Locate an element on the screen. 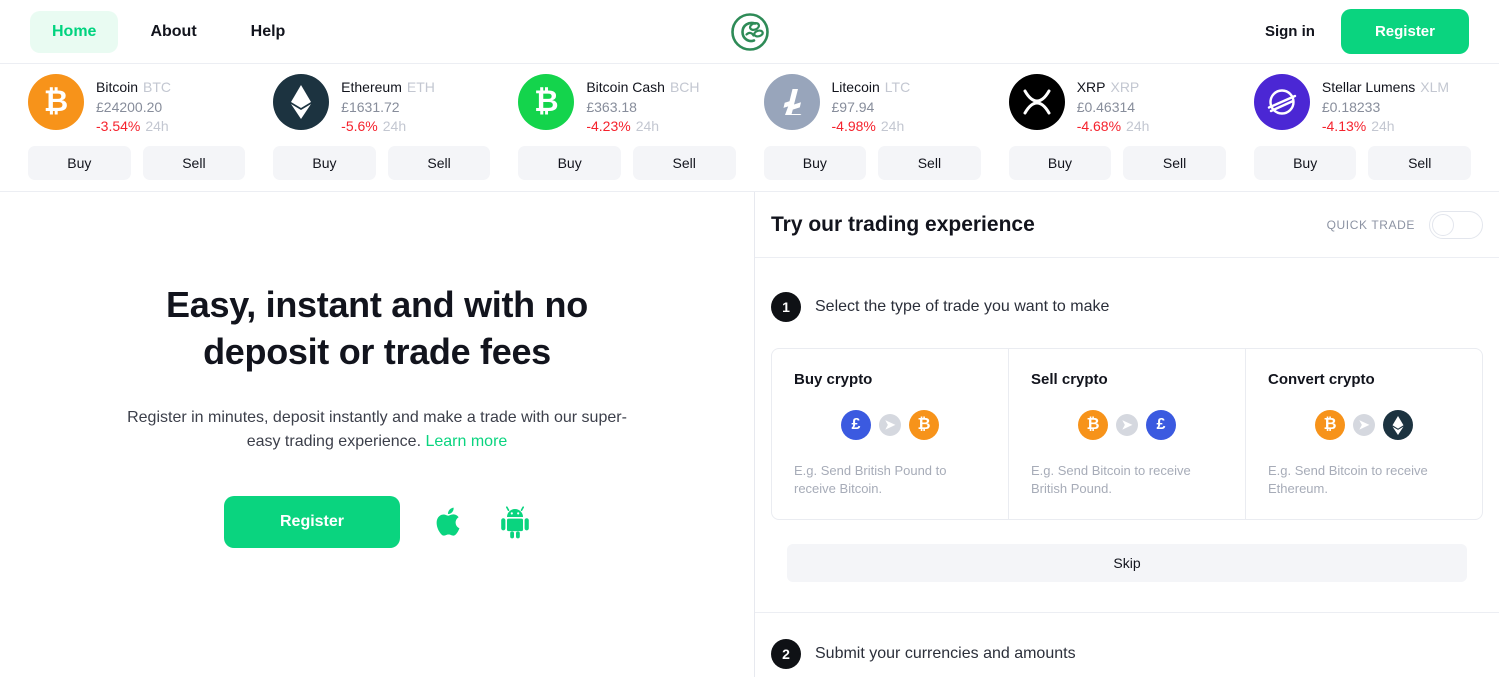  learn-more-link: Learn more is located at coordinates (466, 441).